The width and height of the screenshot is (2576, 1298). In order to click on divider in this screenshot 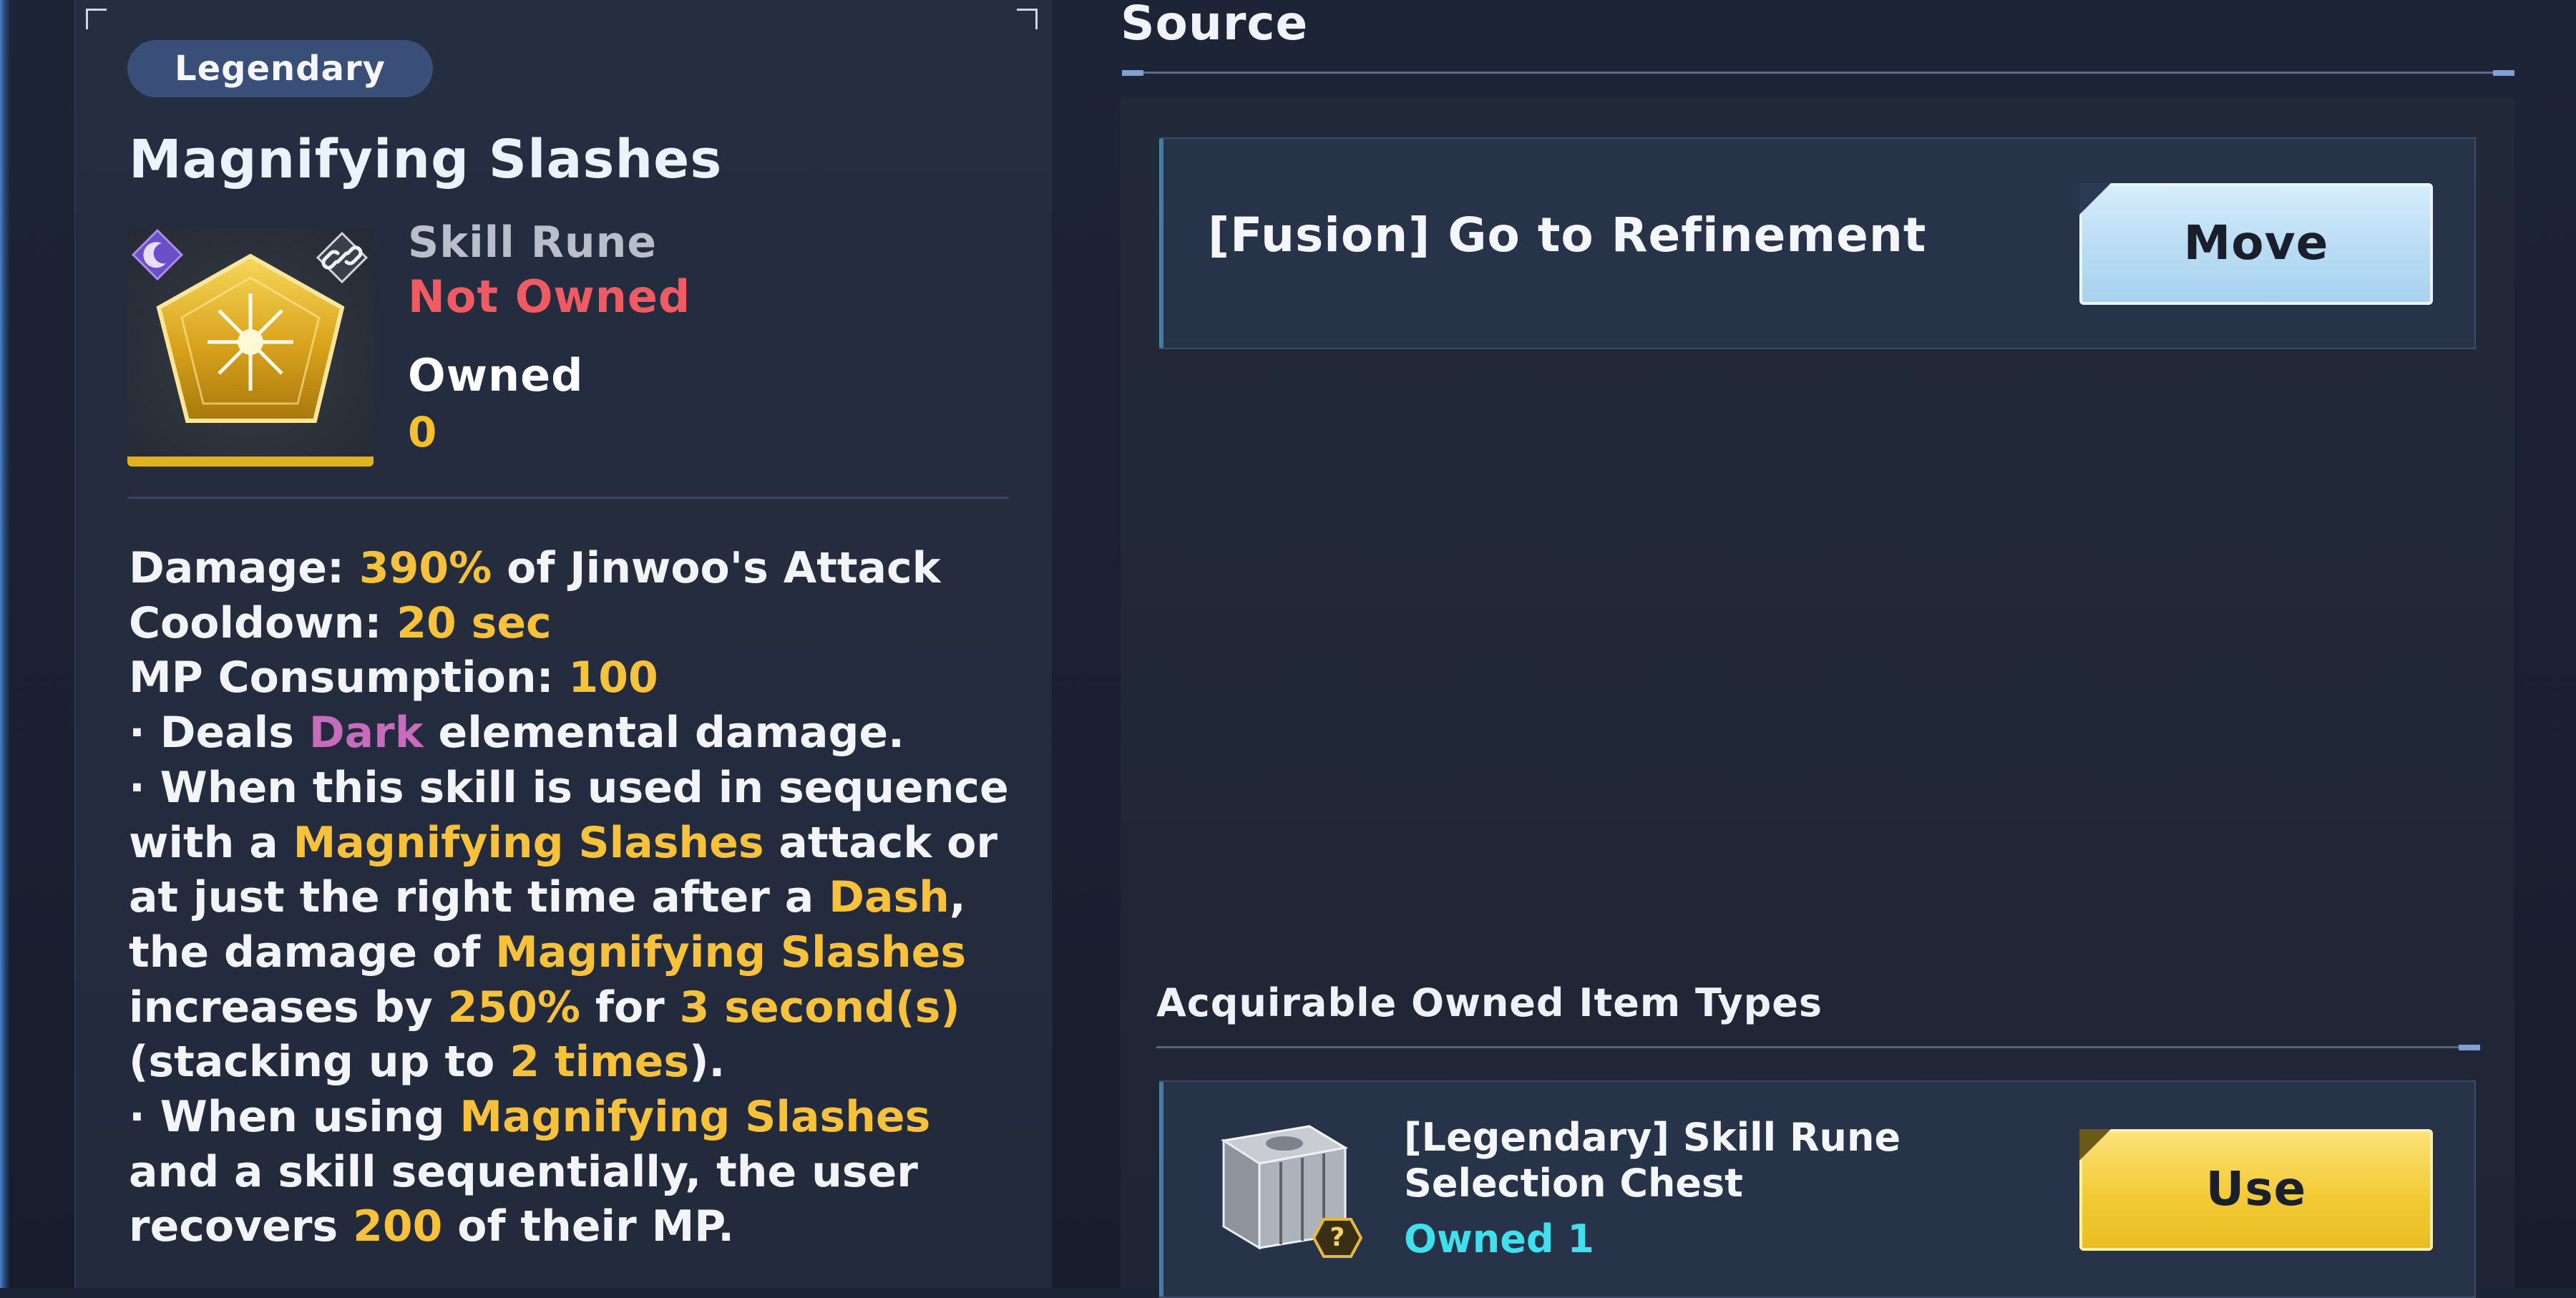, I will do `click(568, 498)`.